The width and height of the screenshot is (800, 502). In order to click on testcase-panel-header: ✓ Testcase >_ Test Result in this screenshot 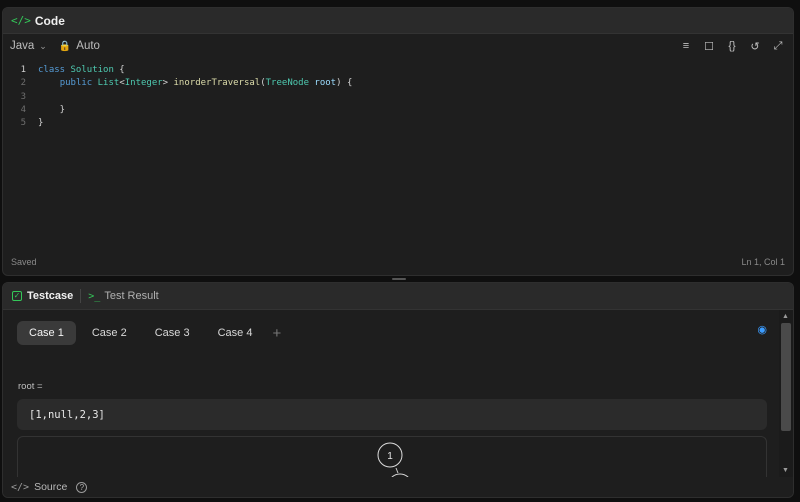, I will do `click(398, 296)`.